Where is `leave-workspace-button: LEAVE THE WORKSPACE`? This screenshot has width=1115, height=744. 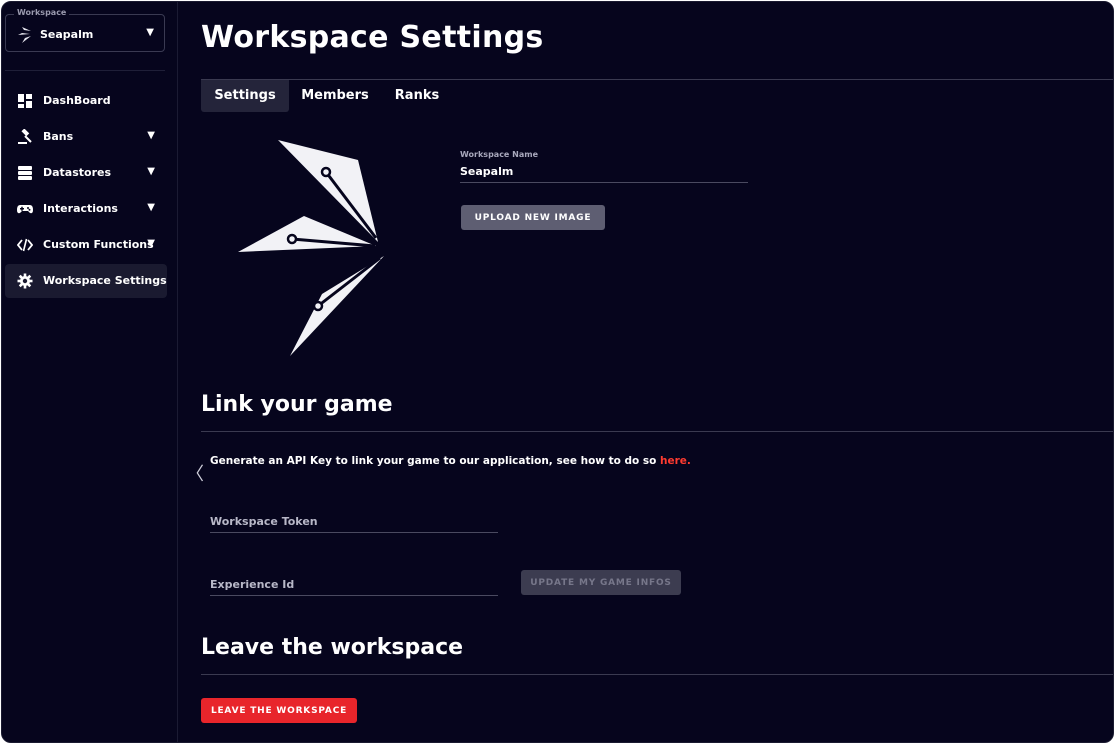
leave-workspace-button: LEAVE THE WORKSPACE is located at coordinates (279, 710).